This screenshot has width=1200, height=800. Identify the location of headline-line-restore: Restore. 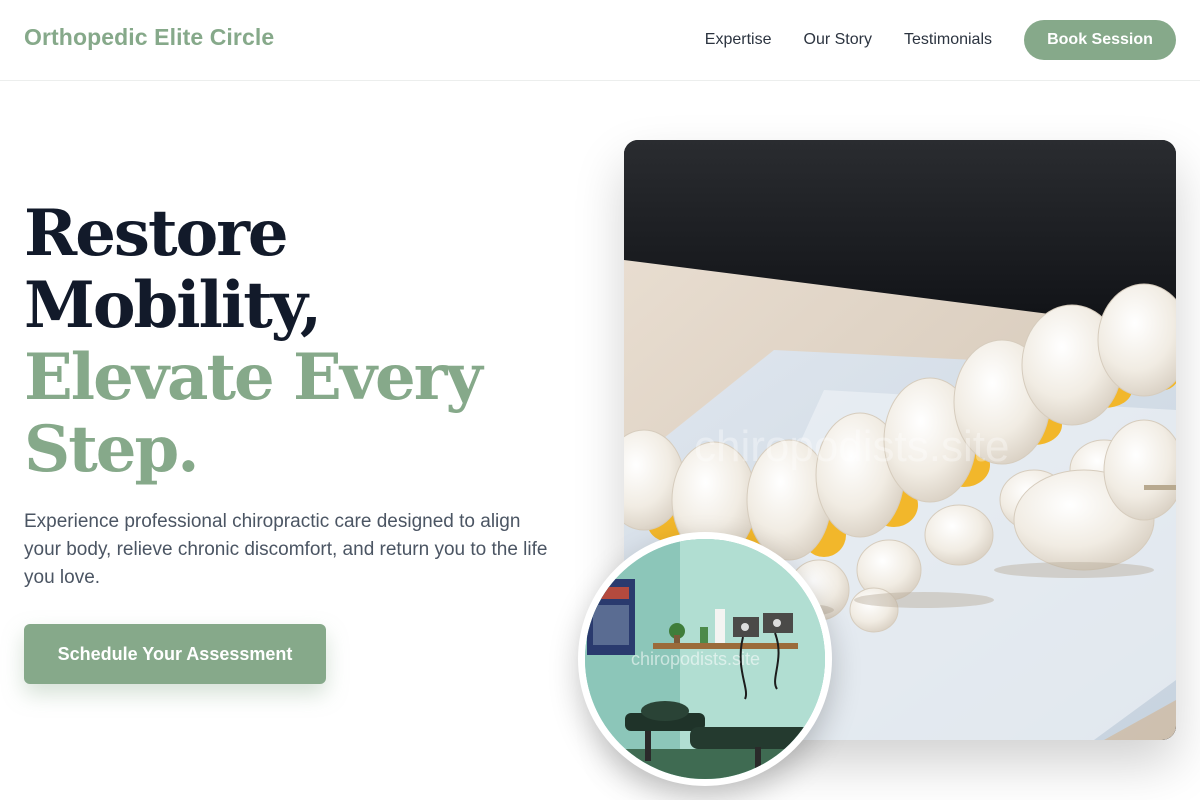
(156, 233).